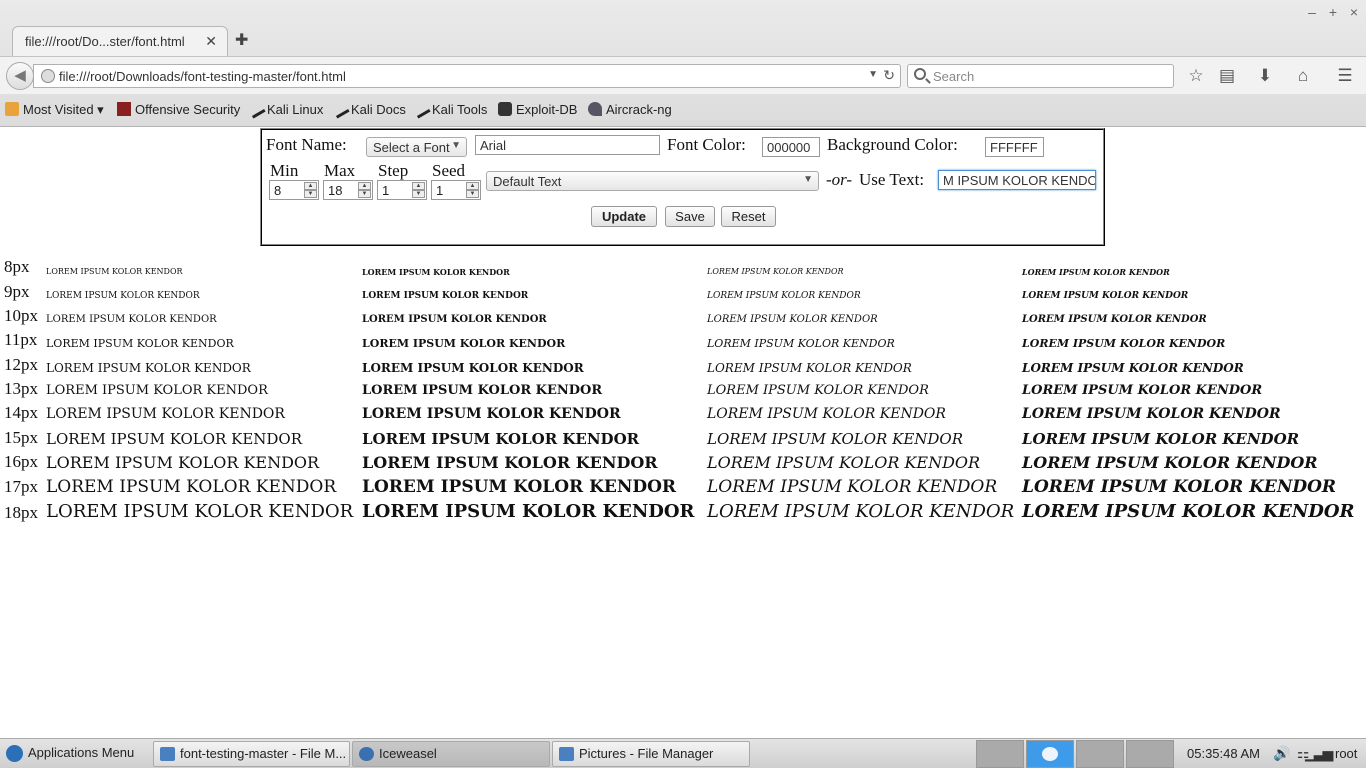 The width and height of the screenshot is (1366, 768). I want to click on size-label: 16px, so click(21, 461).